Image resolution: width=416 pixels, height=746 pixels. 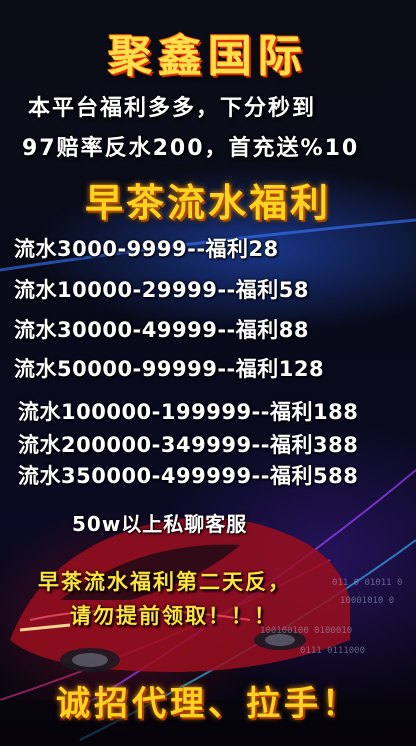 What do you see at coordinates (161, 330) in the screenshot?
I see `tier-row: 流水30000-49999--福利88` at bounding box center [161, 330].